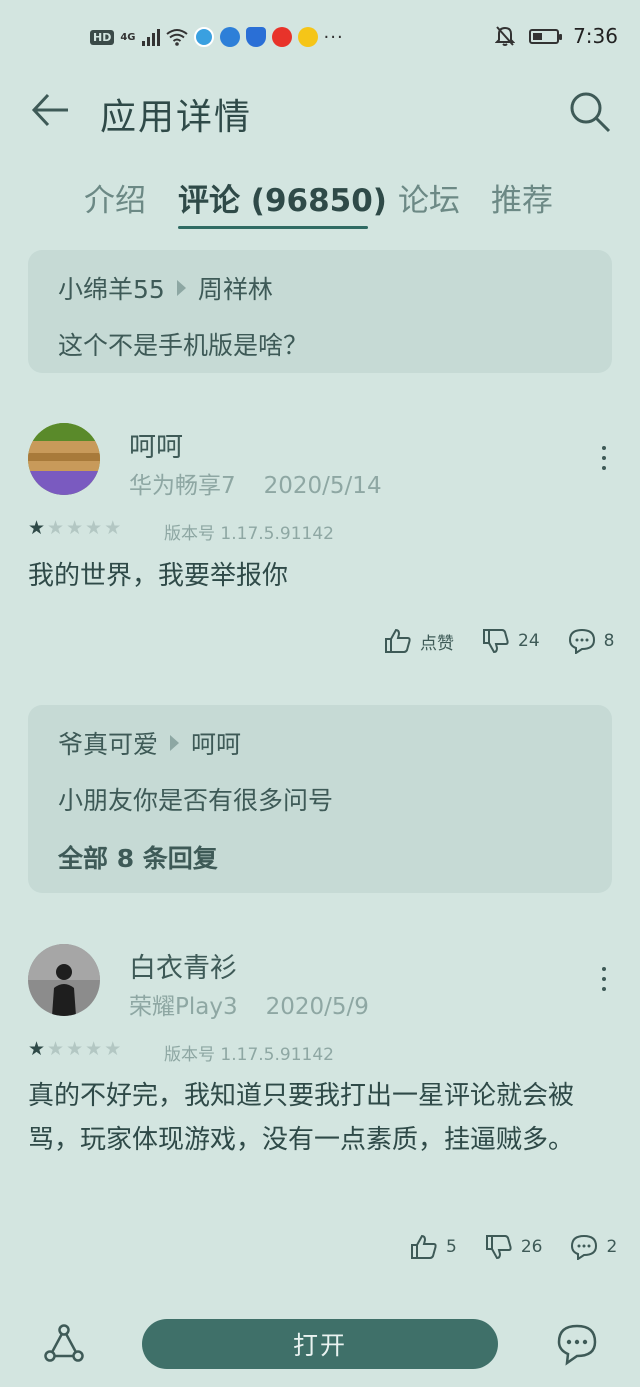  Describe the element at coordinates (546, 36) in the screenshot. I see `battery-icon` at that location.